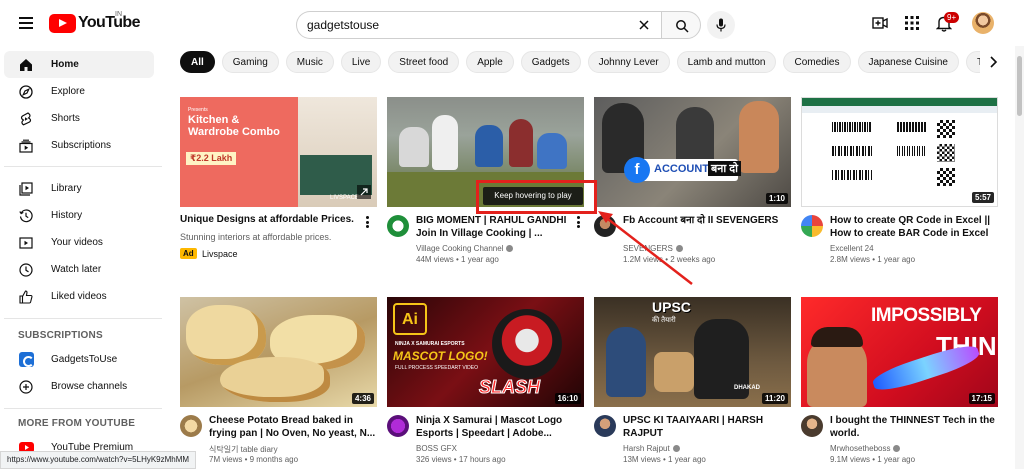 The width and height of the screenshot is (1024, 469). What do you see at coordinates (243, 449) in the screenshot?
I see `channel-name: 식탁일기 table diary` at bounding box center [243, 449].